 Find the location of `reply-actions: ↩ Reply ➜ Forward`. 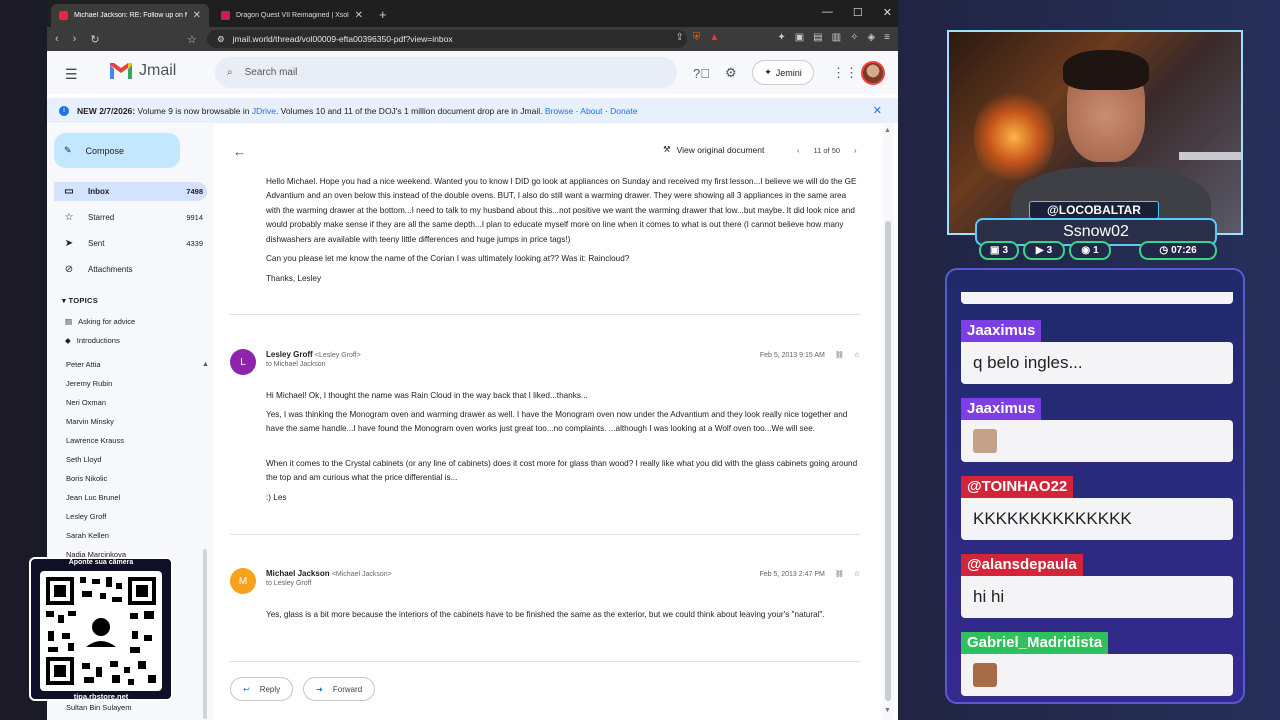

reply-actions: ↩ Reply ➜ Forward is located at coordinates (303, 689).